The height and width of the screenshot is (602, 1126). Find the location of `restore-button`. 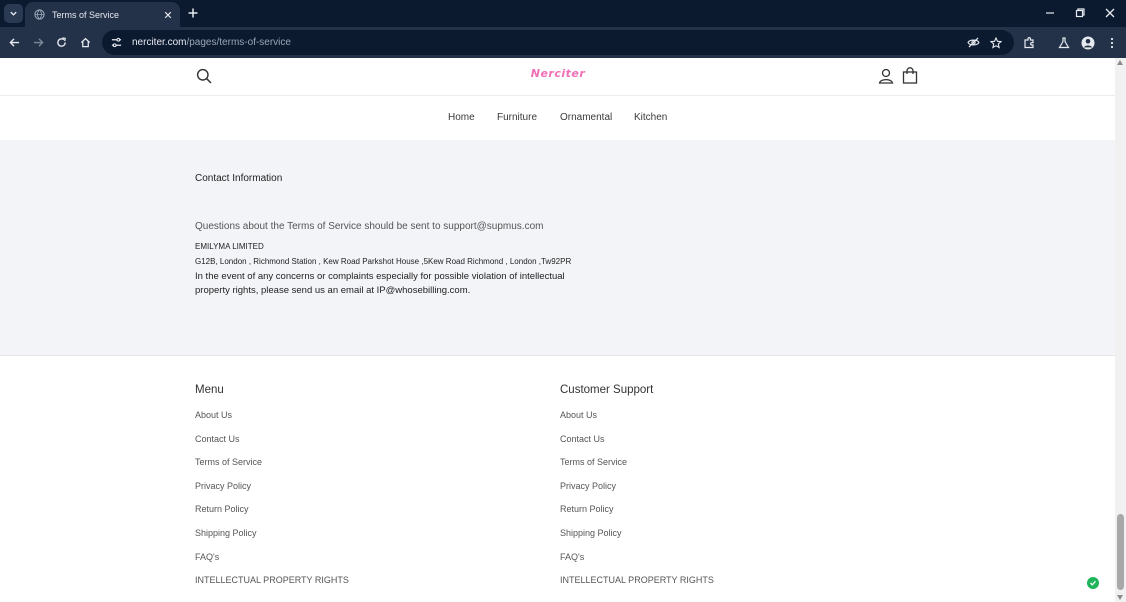

restore-button is located at coordinates (1080, 13).